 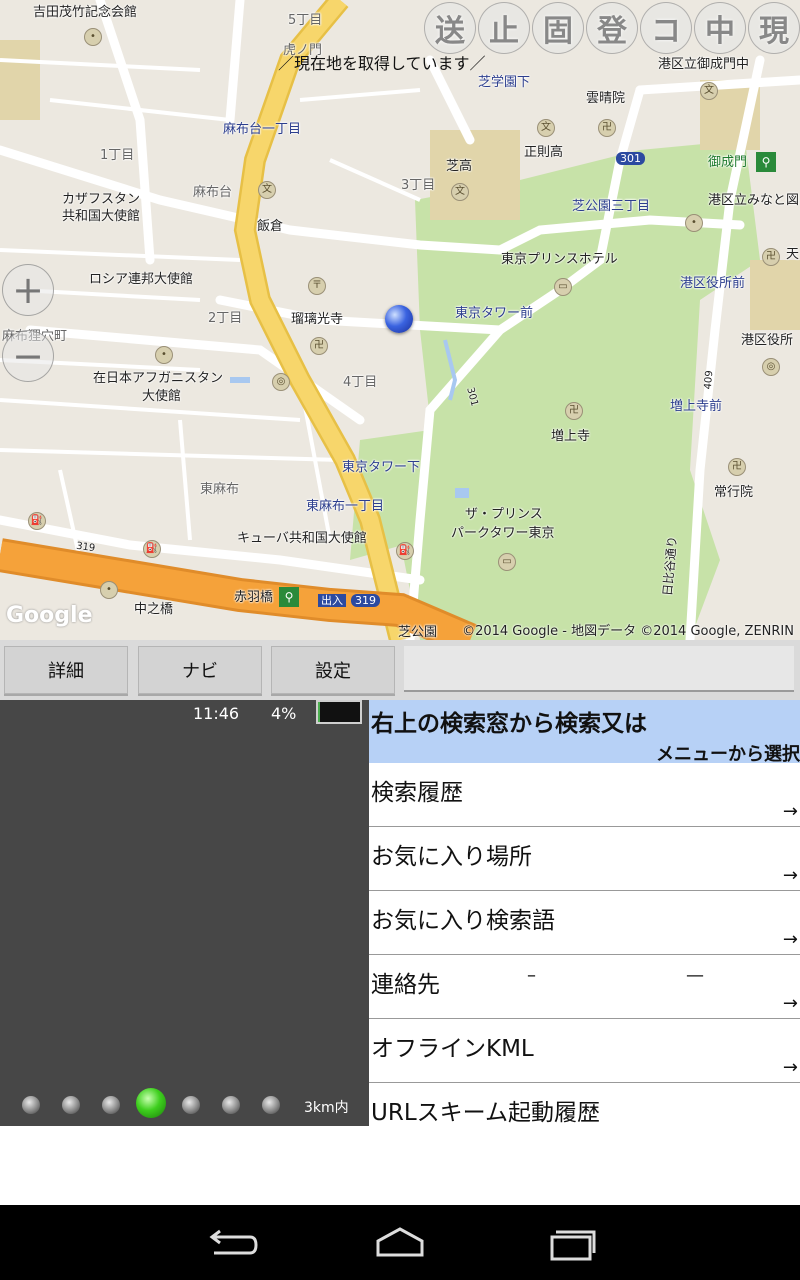 What do you see at coordinates (345, 506) in the screenshot?
I see `map-label: 東麻布一丁目` at bounding box center [345, 506].